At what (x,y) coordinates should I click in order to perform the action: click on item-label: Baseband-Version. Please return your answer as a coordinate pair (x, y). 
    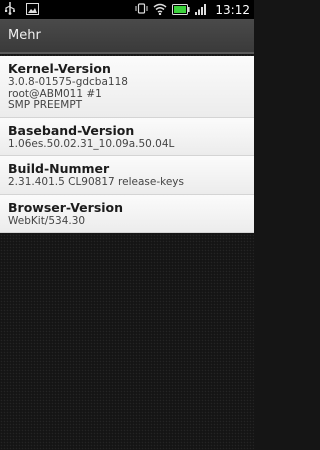
    Looking at the image, I should click on (71, 130).